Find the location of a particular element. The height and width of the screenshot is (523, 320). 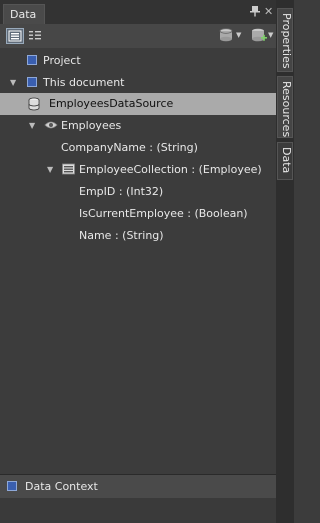

panel-titlebar: Data ✕ is located at coordinates (138, 12).